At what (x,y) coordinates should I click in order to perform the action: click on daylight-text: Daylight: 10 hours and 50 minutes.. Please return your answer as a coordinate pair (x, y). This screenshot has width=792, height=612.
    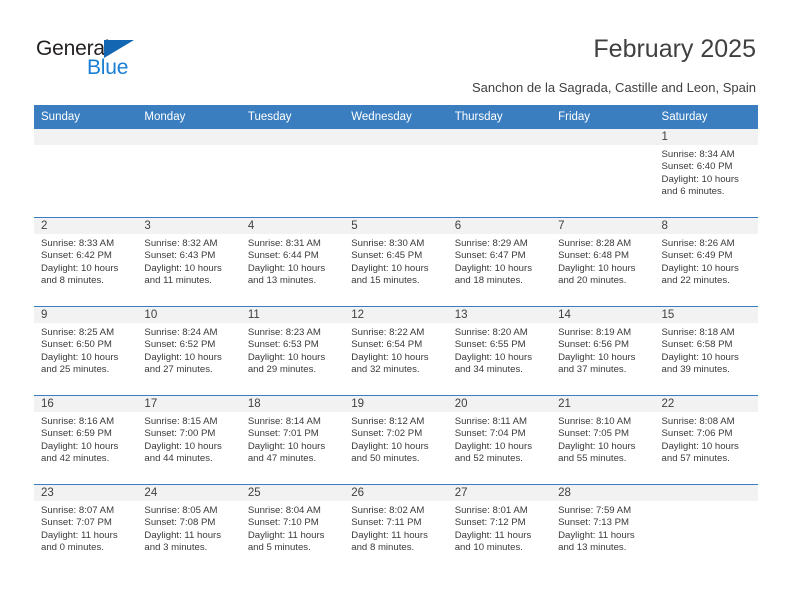
    Looking at the image, I should click on (390, 452).